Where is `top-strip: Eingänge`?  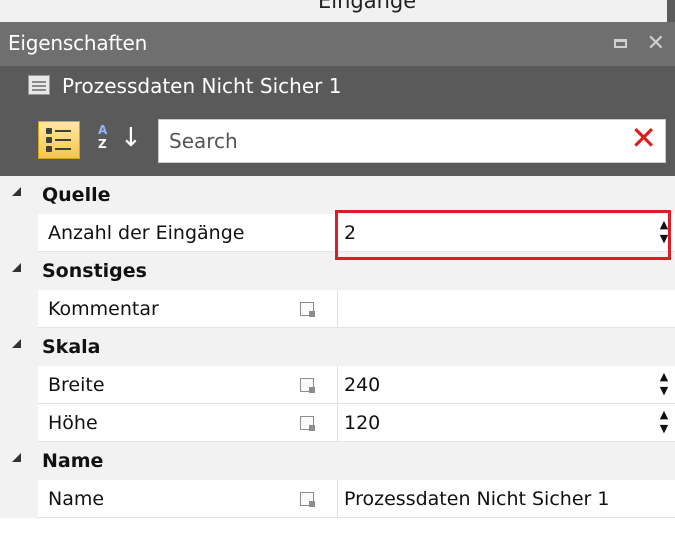 top-strip: Eingänge is located at coordinates (337, 11).